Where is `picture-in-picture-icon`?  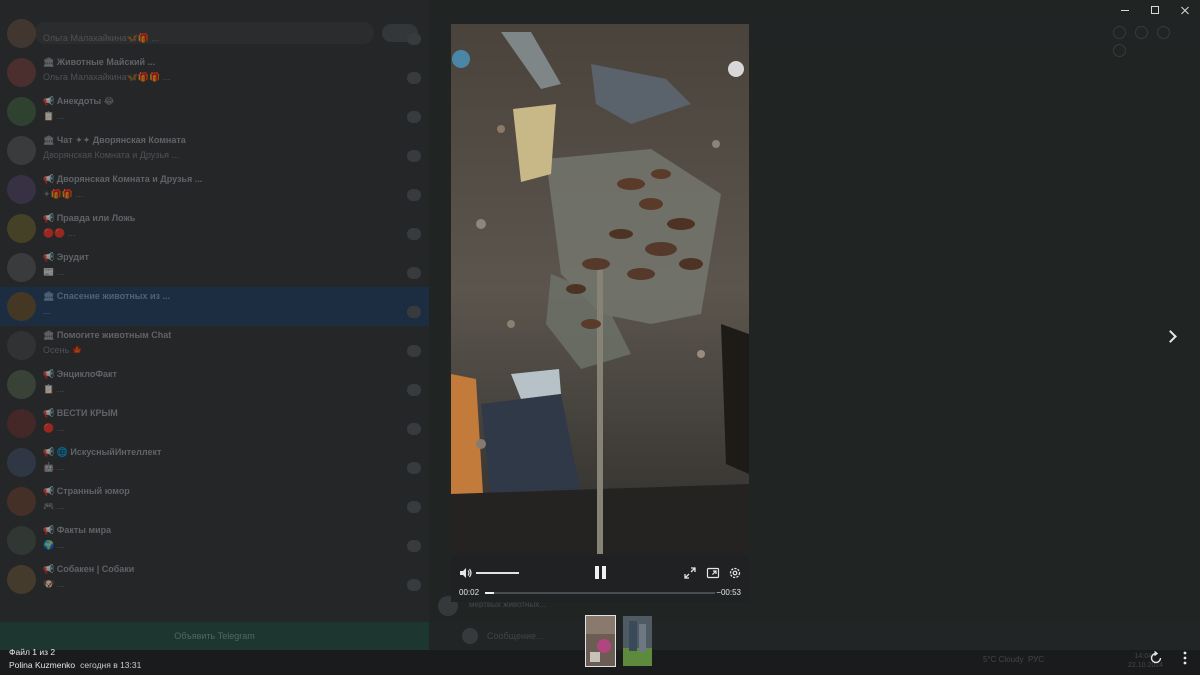 picture-in-picture-icon is located at coordinates (713, 573).